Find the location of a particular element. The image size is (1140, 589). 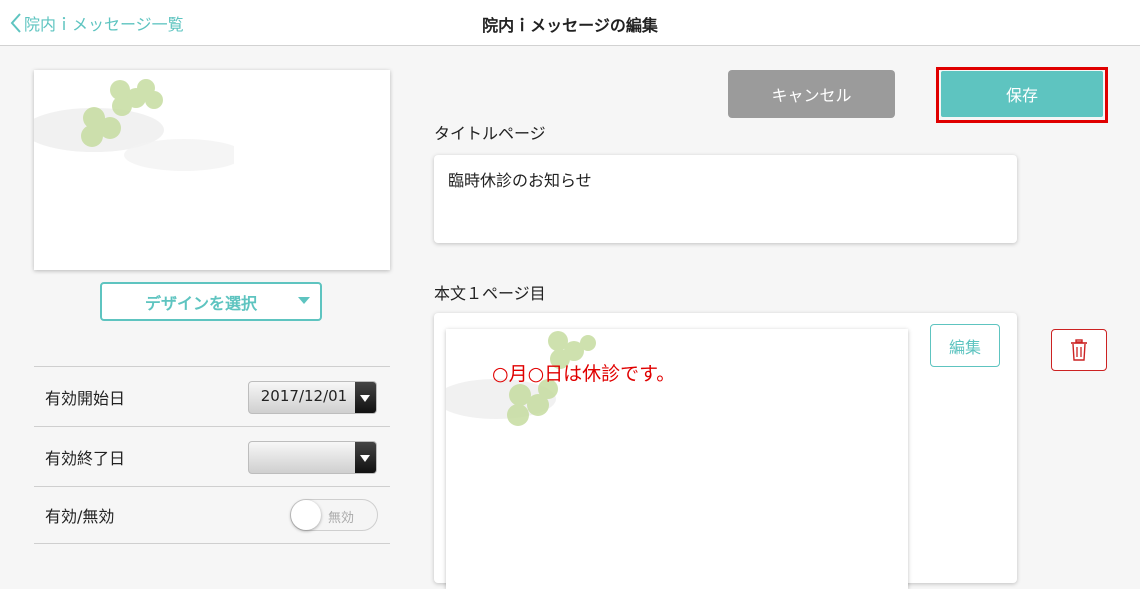

toggle-state-label: 無効 is located at coordinates (341, 518).